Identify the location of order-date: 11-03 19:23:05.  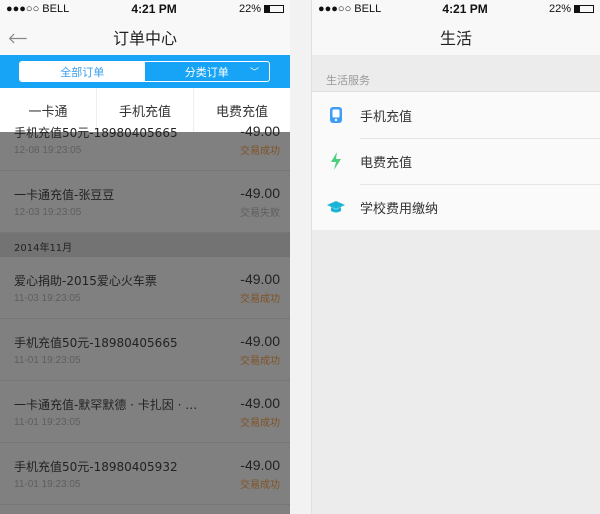
(47, 298).